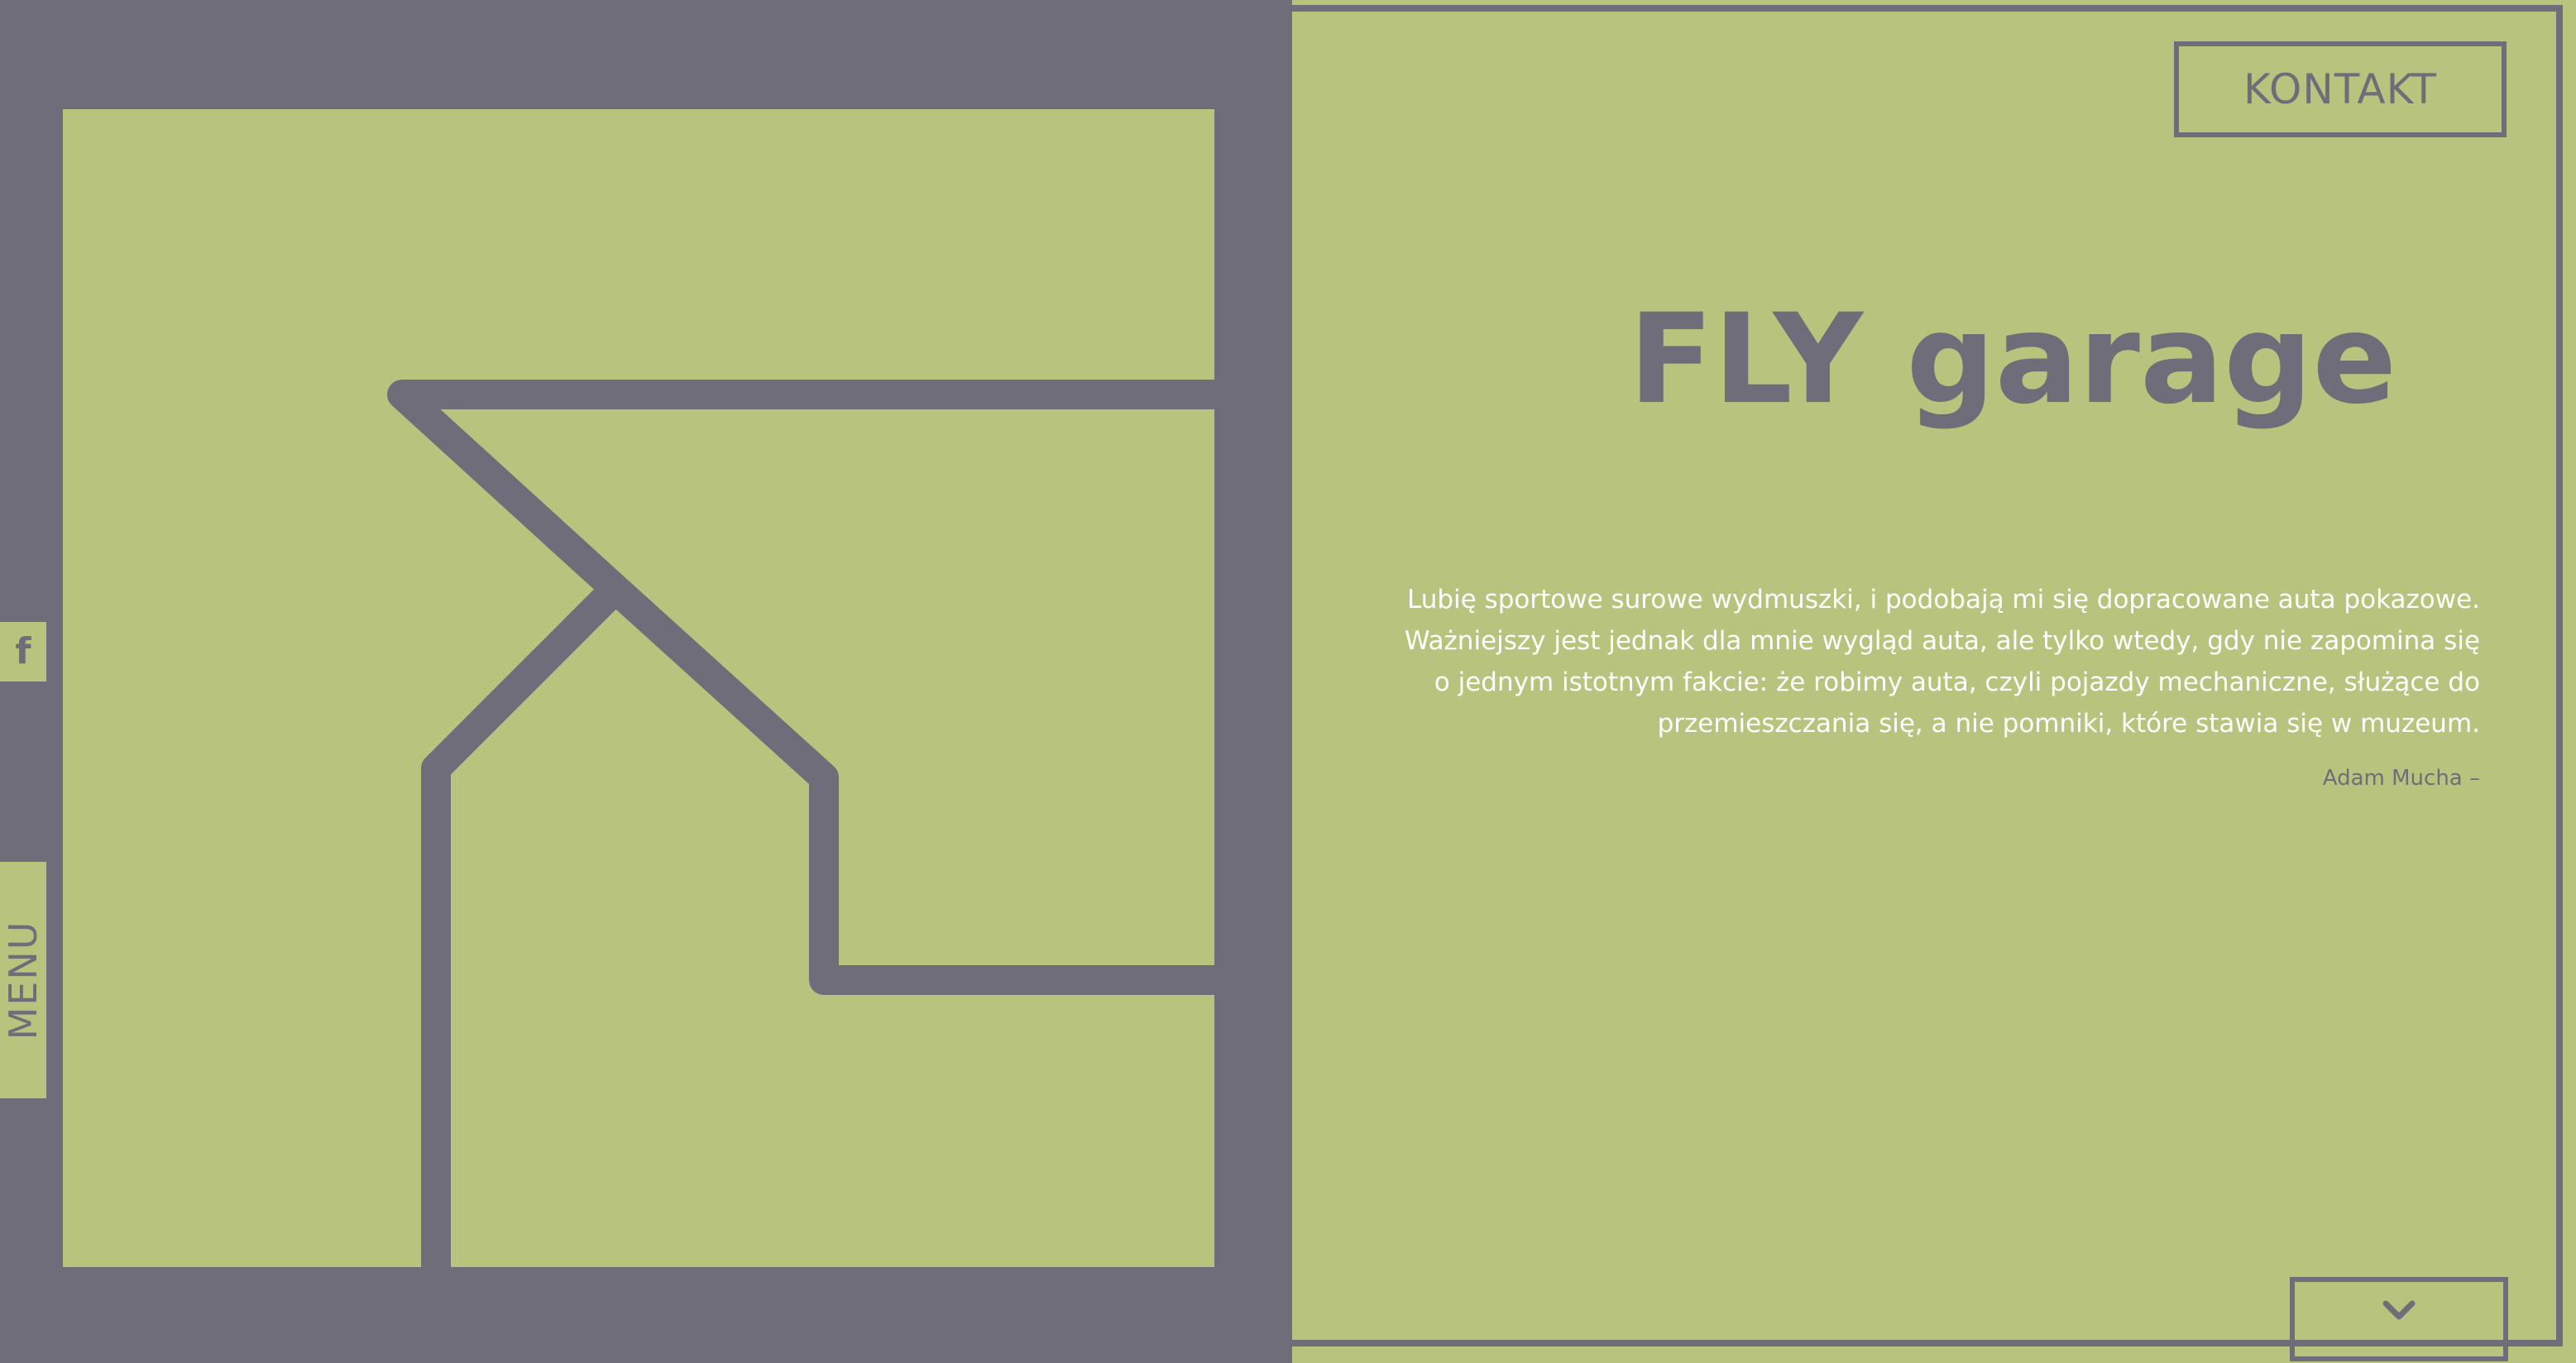 The width and height of the screenshot is (2576, 1363). I want to click on menu-button: MENU, so click(23, 980).